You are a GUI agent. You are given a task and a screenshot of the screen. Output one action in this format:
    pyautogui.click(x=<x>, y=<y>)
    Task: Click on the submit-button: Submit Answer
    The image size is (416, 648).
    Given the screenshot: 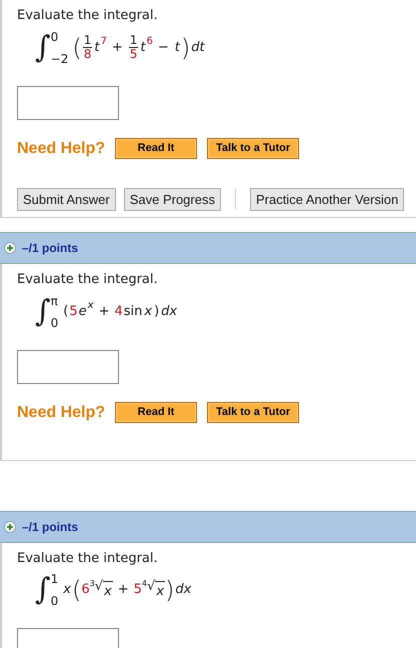 What is the action you would take?
    pyautogui.click(x=66, y=199)
    